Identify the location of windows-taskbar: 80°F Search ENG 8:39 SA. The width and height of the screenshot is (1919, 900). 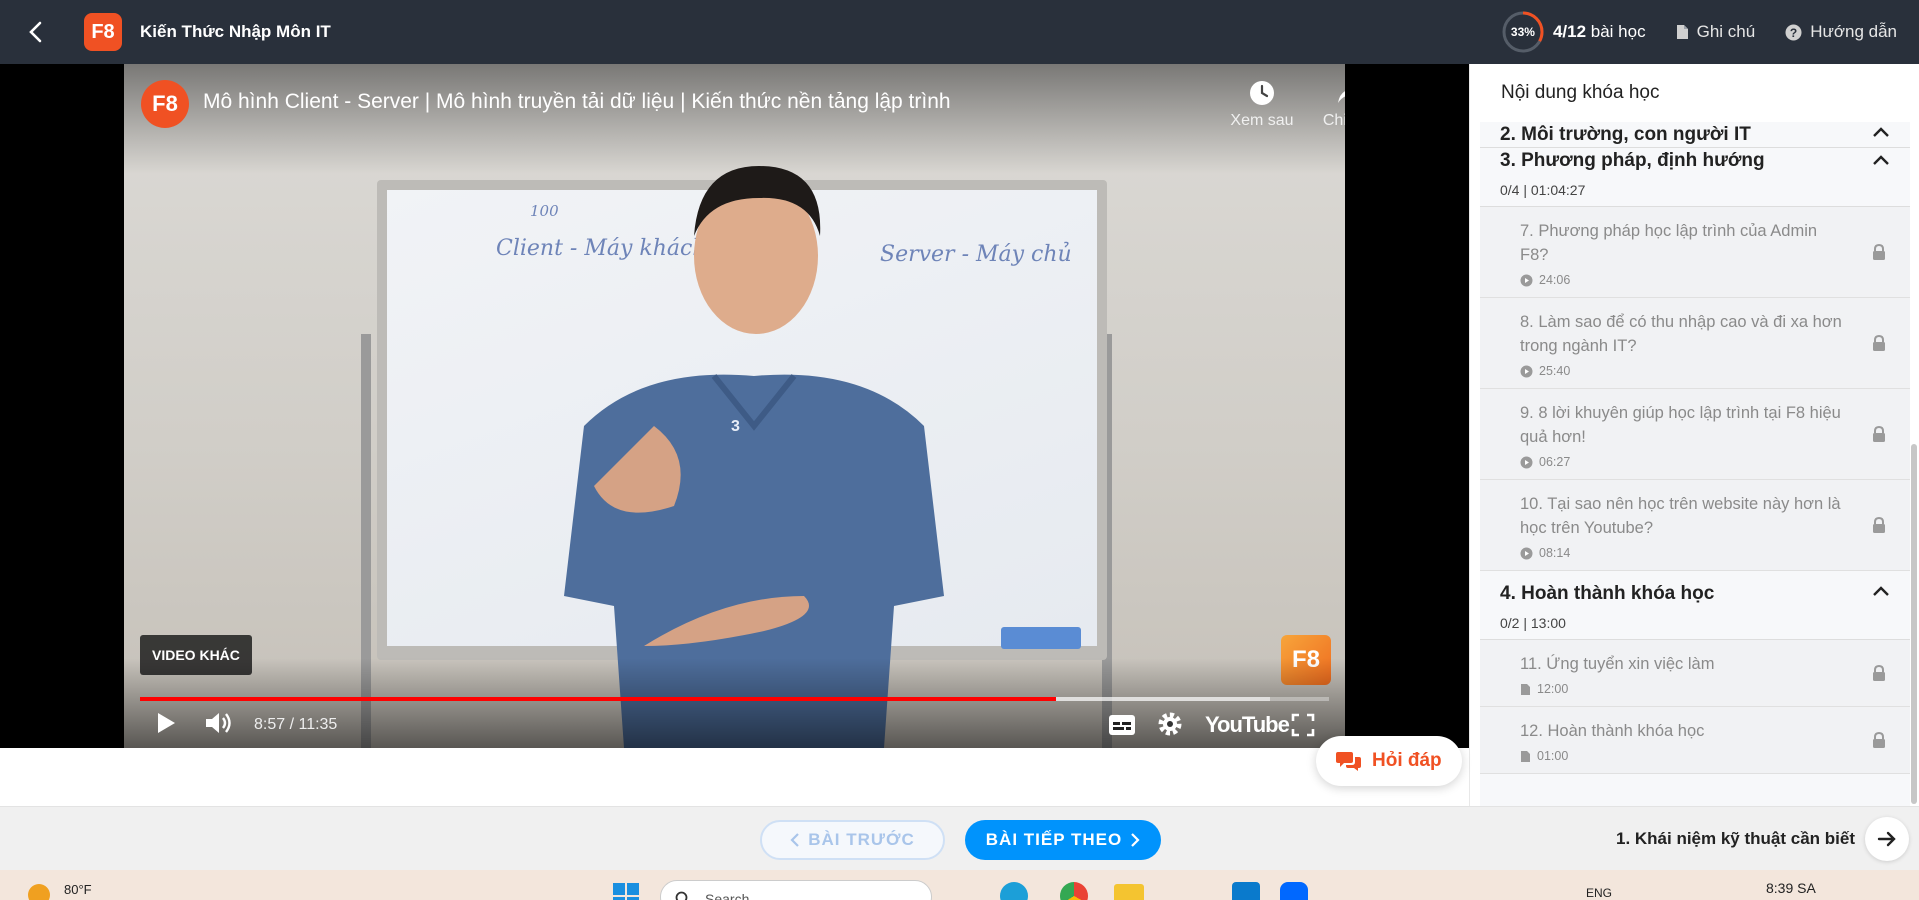
(959, 885).